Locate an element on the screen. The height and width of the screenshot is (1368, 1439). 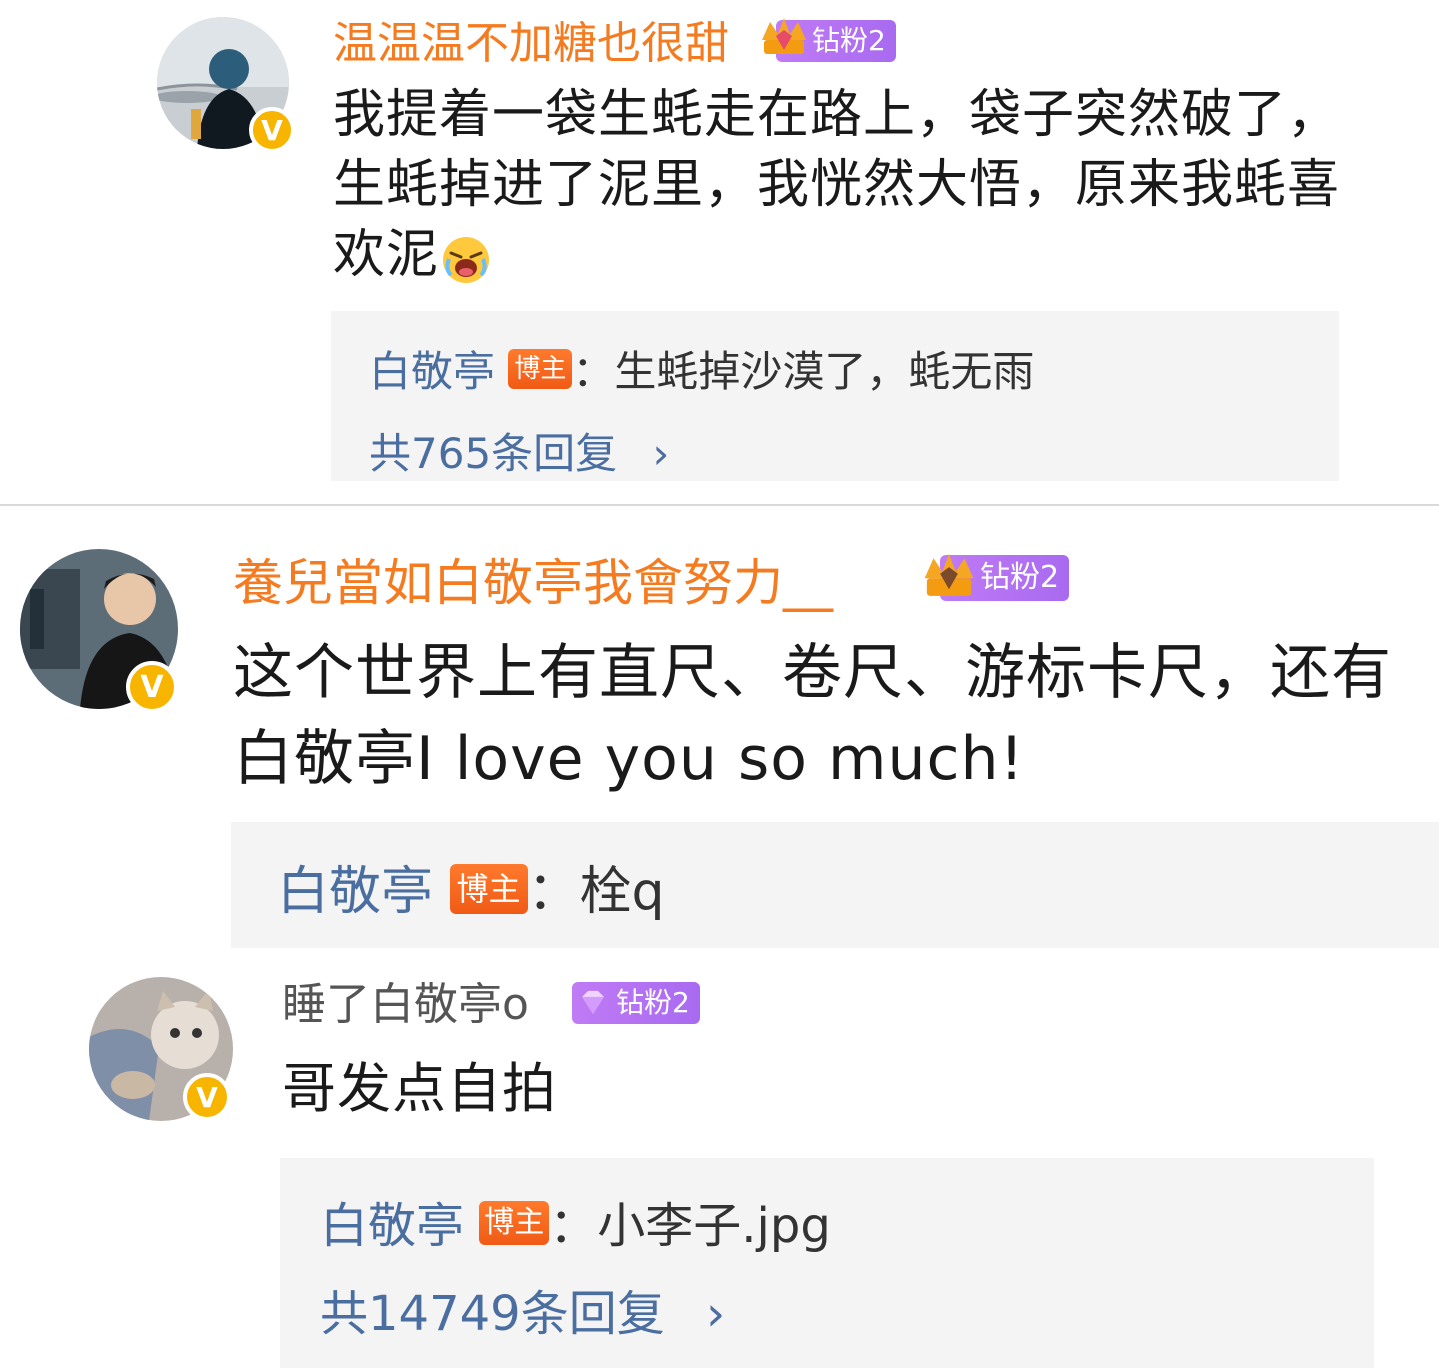
comment-text: 哥发点自拍 is located at coordinates (419, 1089).